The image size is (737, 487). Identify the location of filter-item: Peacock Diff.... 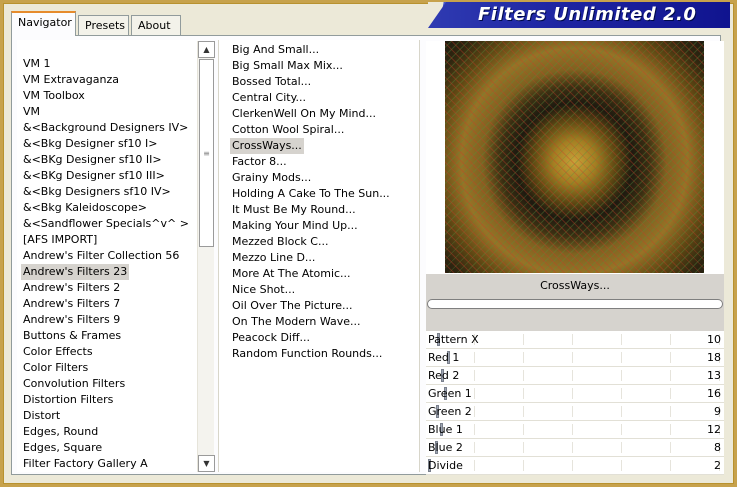
(271, 338).